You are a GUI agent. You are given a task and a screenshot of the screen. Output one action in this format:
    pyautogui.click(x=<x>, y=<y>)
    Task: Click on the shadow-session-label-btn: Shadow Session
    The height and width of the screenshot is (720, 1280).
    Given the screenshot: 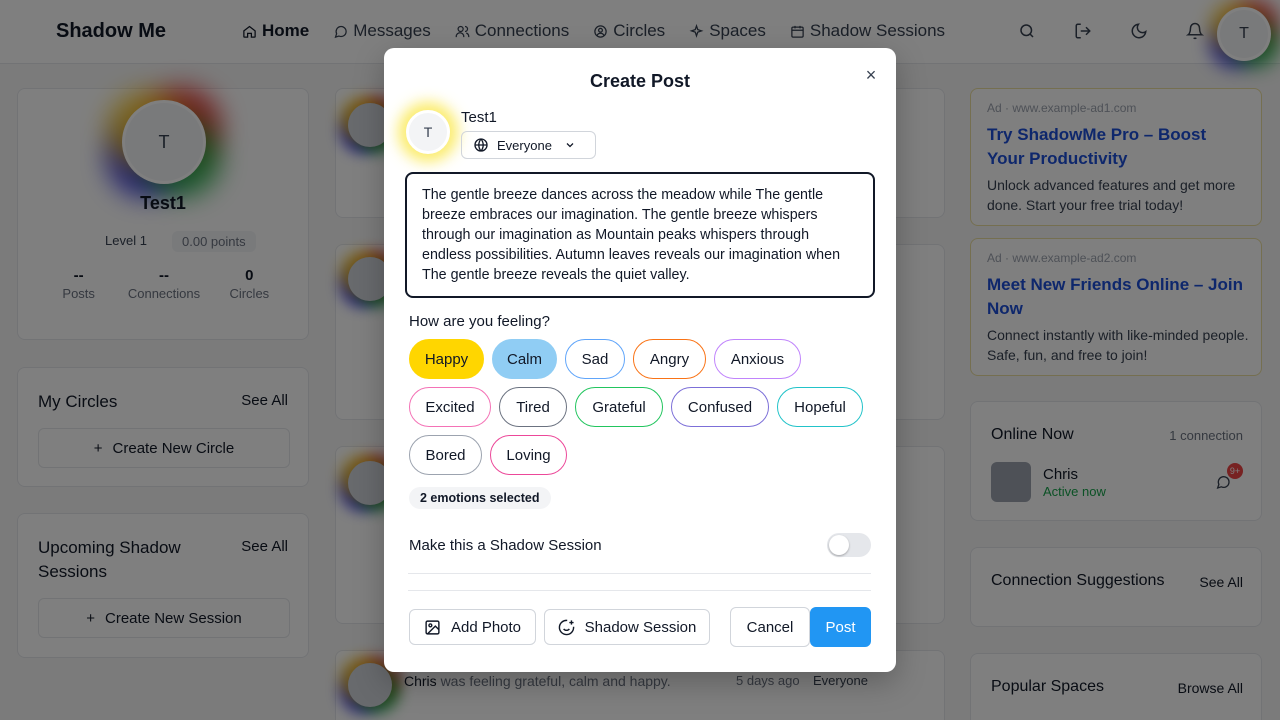 What is the action you would take?
    pyautogui.click(x=640, y=627)
    